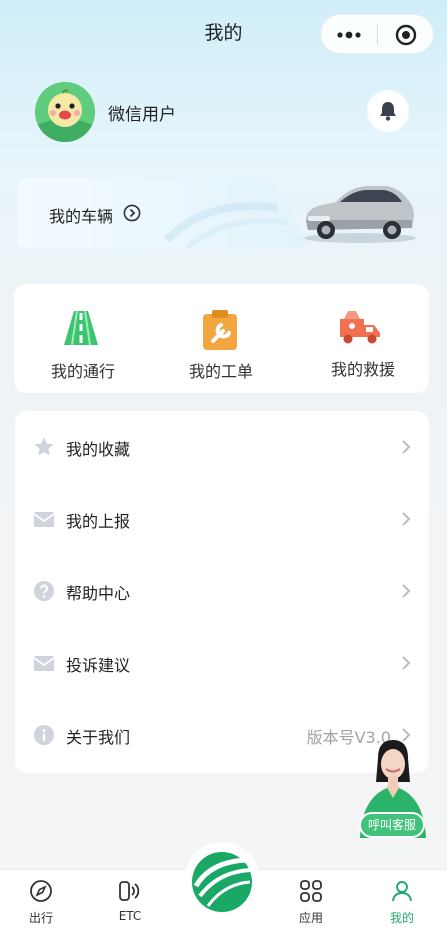 The width and height of the screenshot is (447, 939). What do you see at coordinates (222, 663) in the screenshot?
I see `menu-item-feedback: 投诉建议` at bounding box center [222, 663].